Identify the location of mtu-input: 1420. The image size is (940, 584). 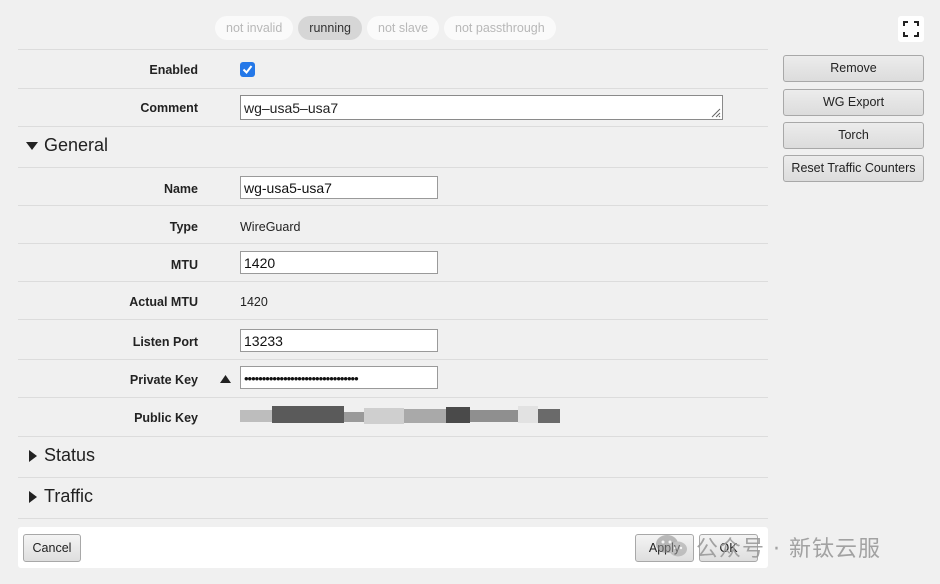
(339, 262).